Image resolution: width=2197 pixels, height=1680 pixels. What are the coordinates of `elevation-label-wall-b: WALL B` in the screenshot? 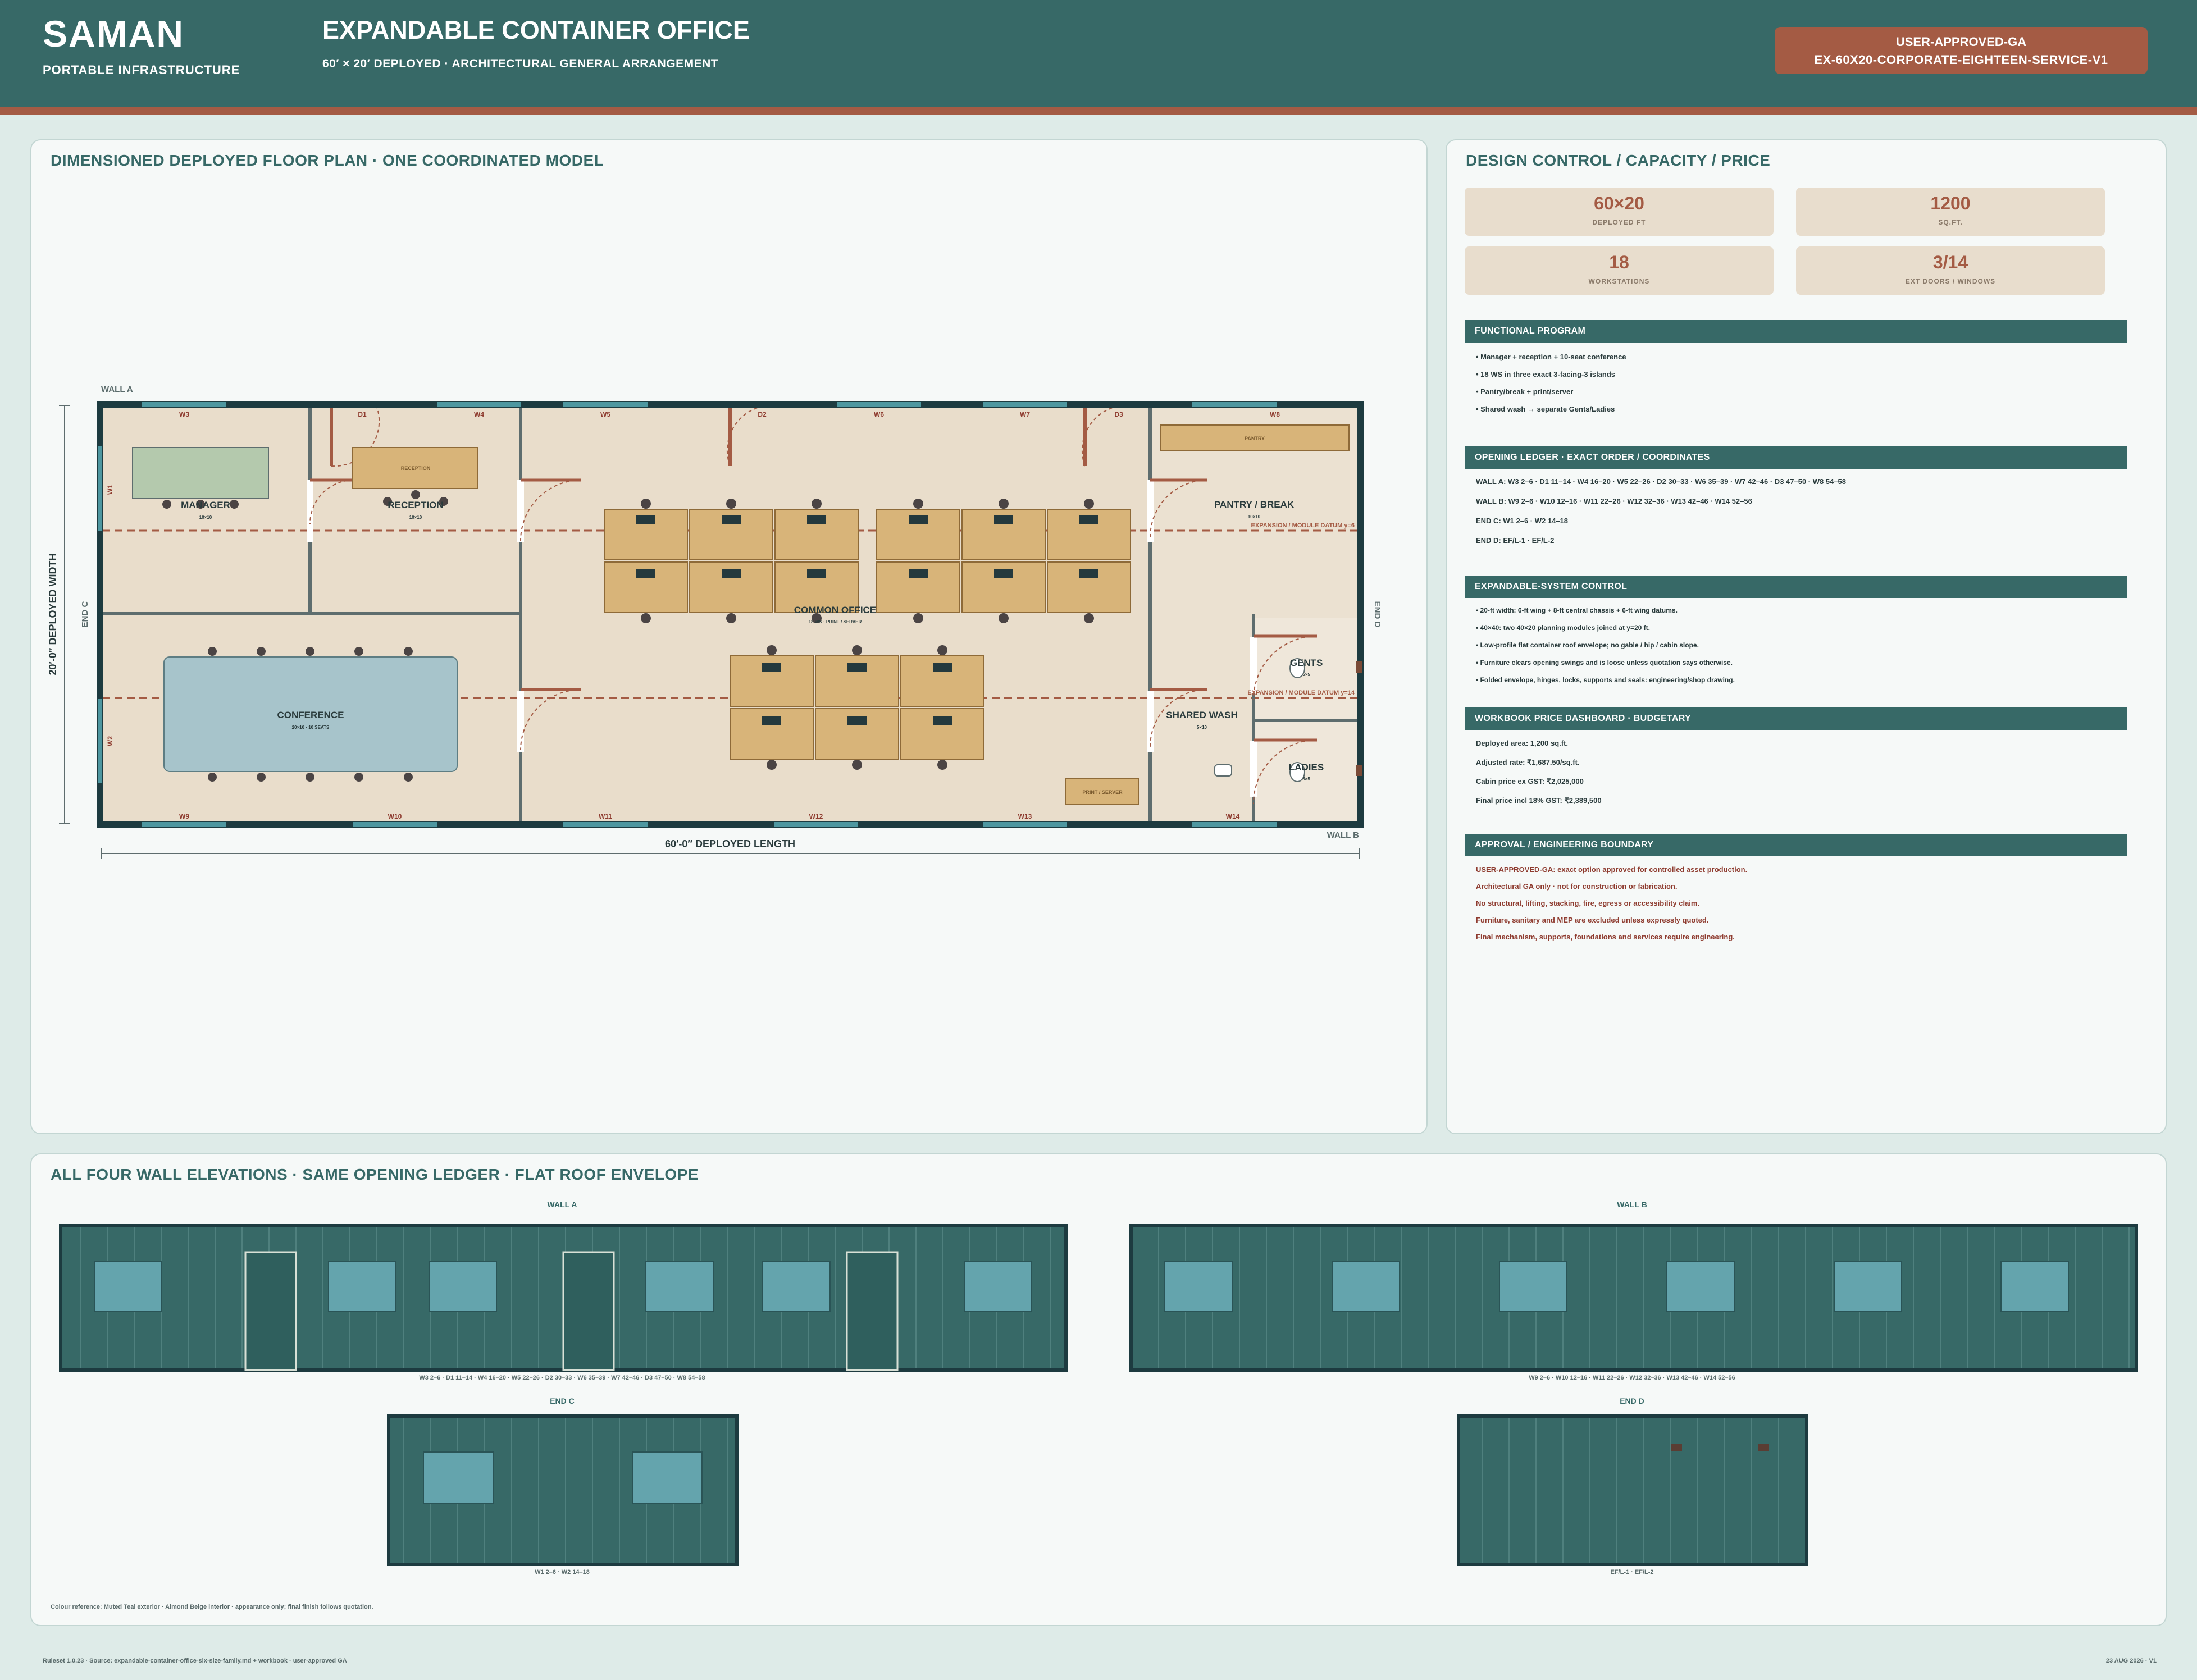 It's located at (1632, 1204).